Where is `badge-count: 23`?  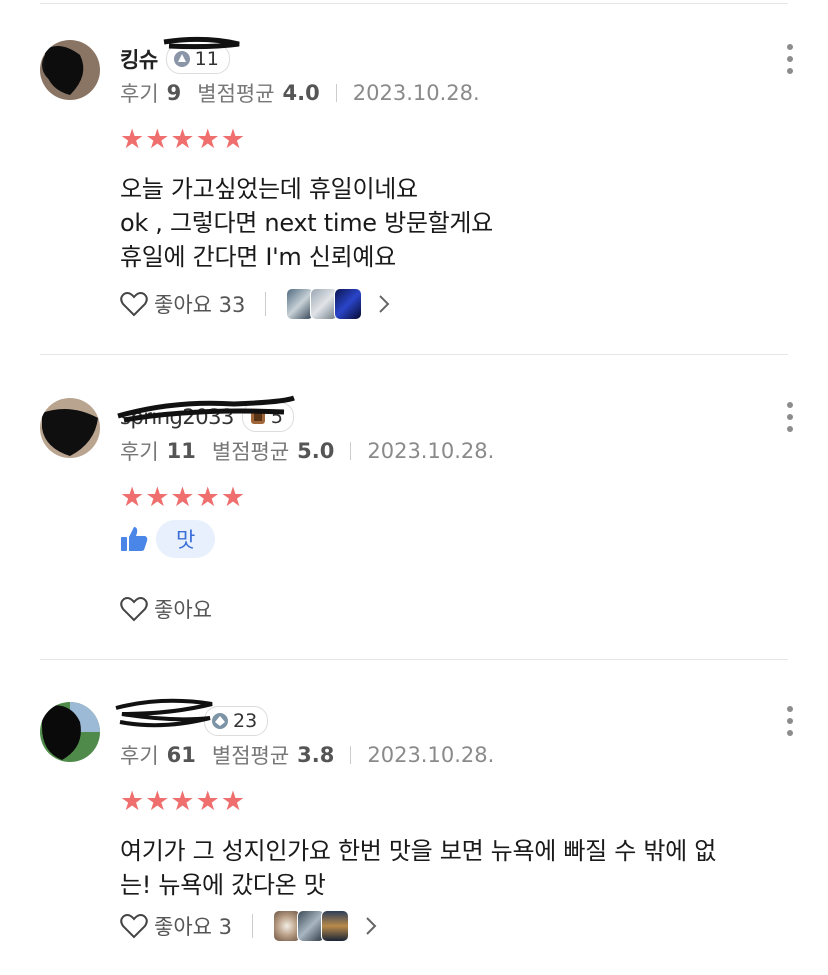 badge-count: 23 is located at coordinates (245, 721).